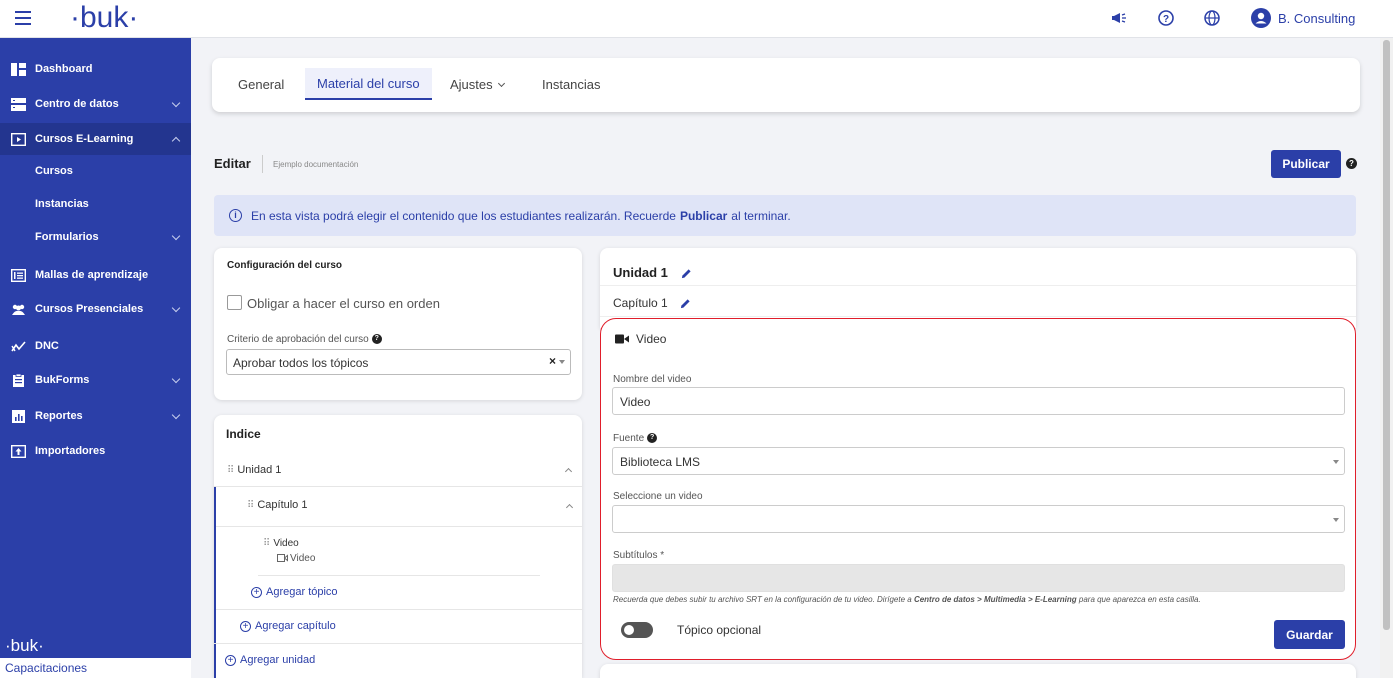 This screenshot has height=678, width=1393. Describe the element at coordinates (316, 164) in the screenshot. I see `course-name: Ejemplo documentación` at that location.